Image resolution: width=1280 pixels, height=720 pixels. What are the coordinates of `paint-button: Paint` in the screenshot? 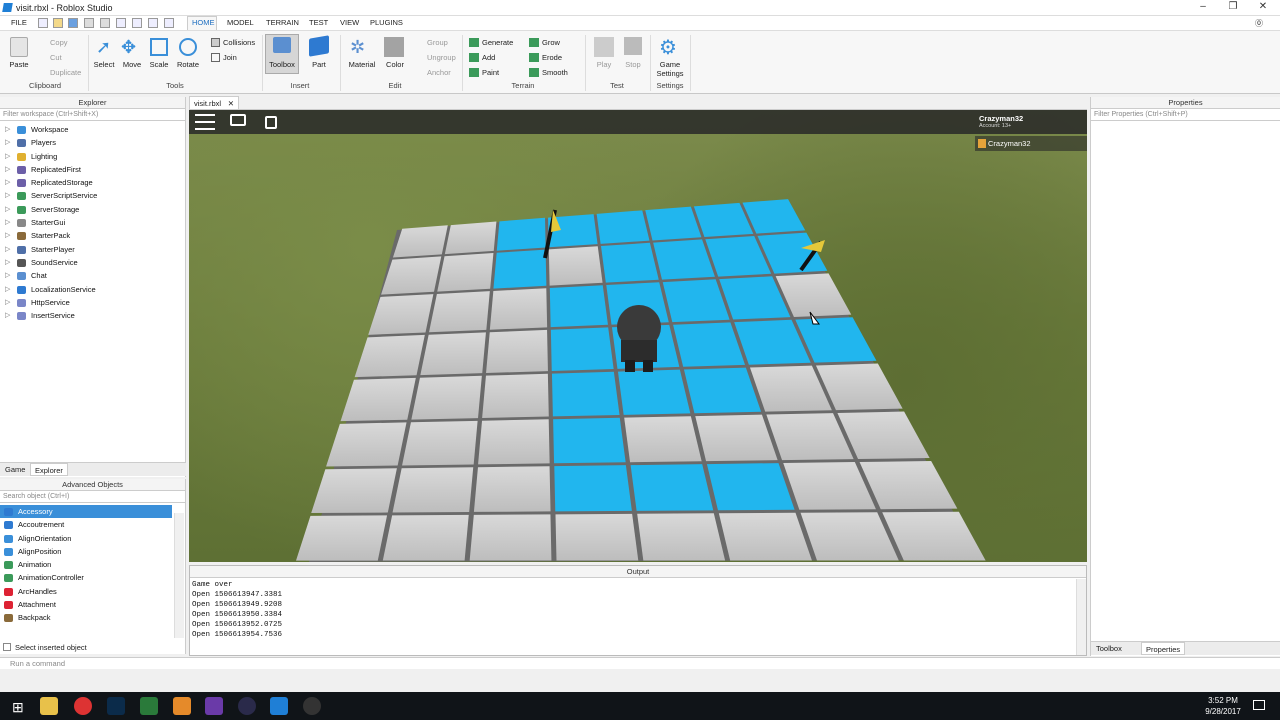 It's located at (490, 72).